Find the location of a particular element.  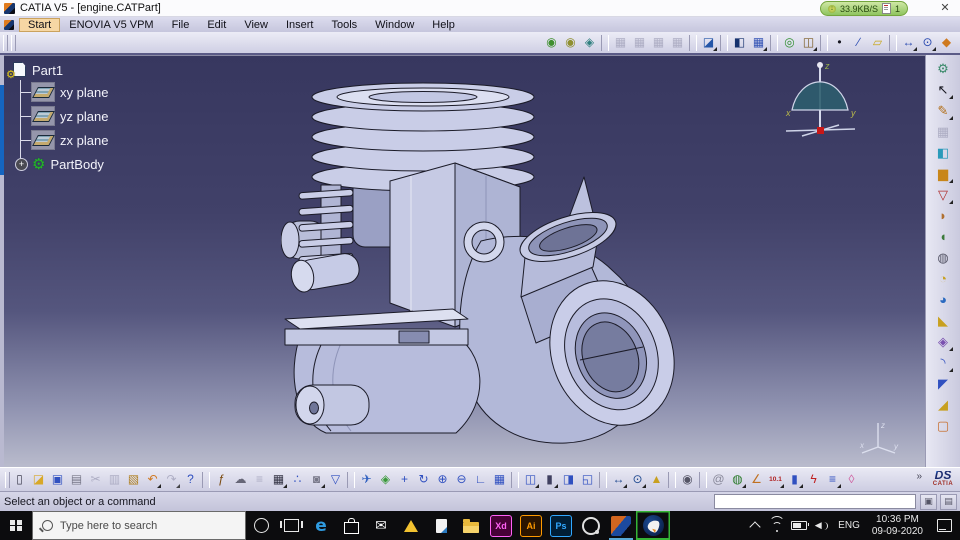

multi-view-icon: ▦ is located at coordinates (499, 479).